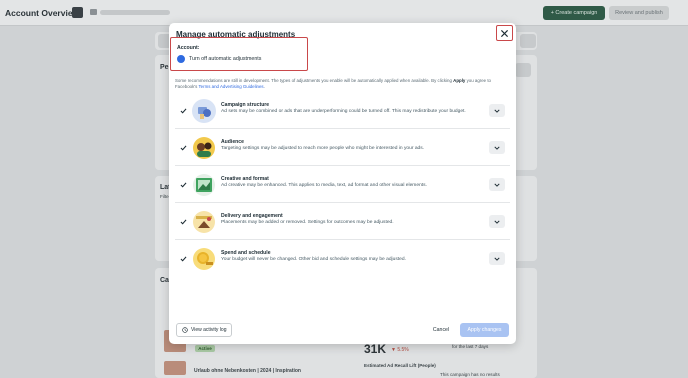 The width and height of the screenshot is (688, 378). What do you see at coordinates (188, 48) in the screenshot?
I see `account-label: Account:` at bounding box center [188, 48].